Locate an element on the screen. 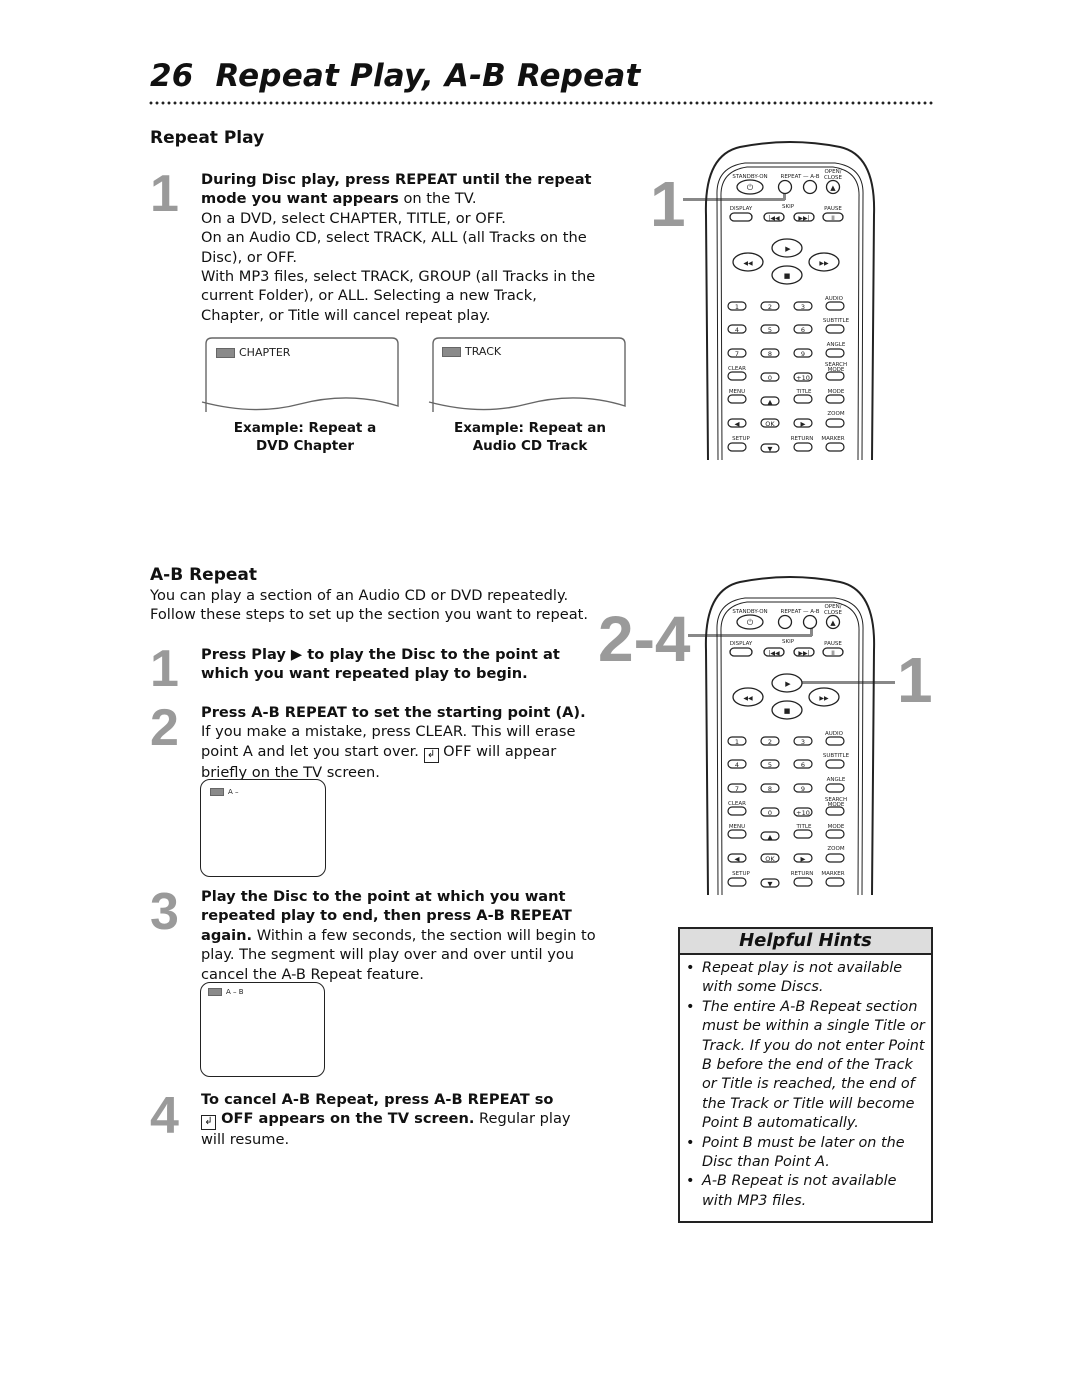  caption-line: Example: Repeat a is located at coordinates (305, 428).